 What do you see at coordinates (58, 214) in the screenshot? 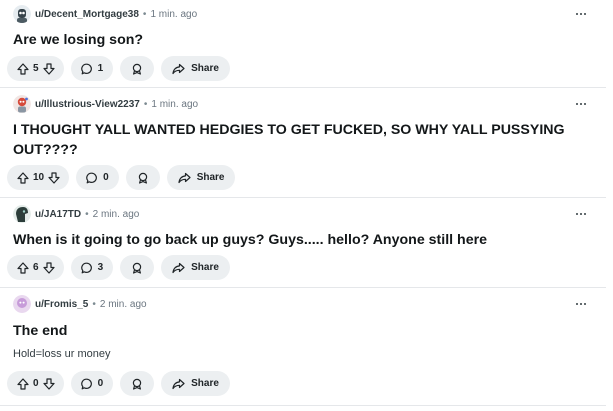
I see `username-link: u/JA17TD` at bounding box center [58, 214].